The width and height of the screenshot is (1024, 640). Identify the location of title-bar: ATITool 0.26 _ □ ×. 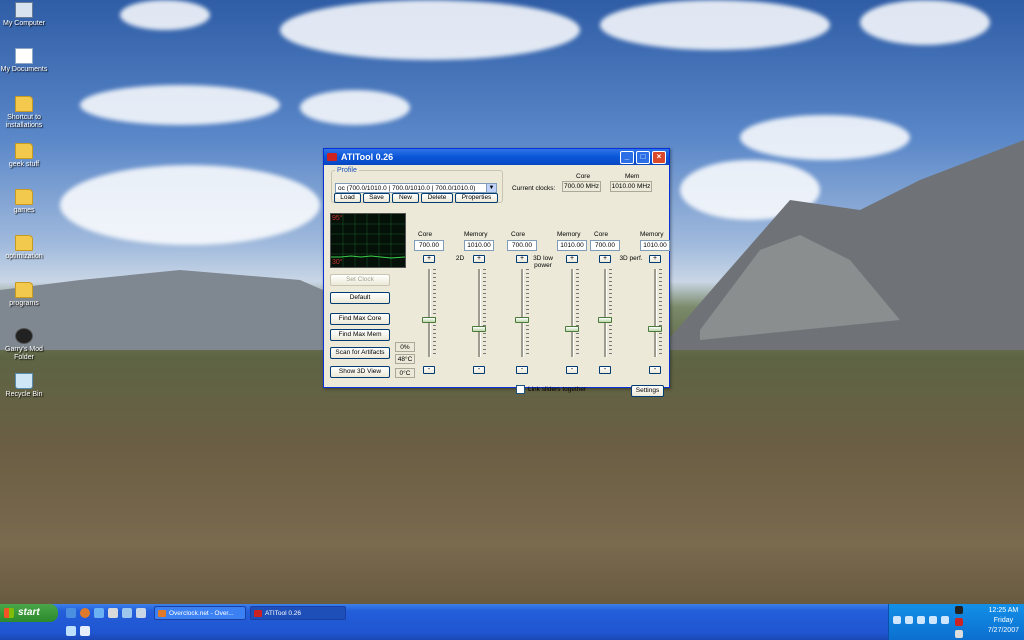
(496, 157).